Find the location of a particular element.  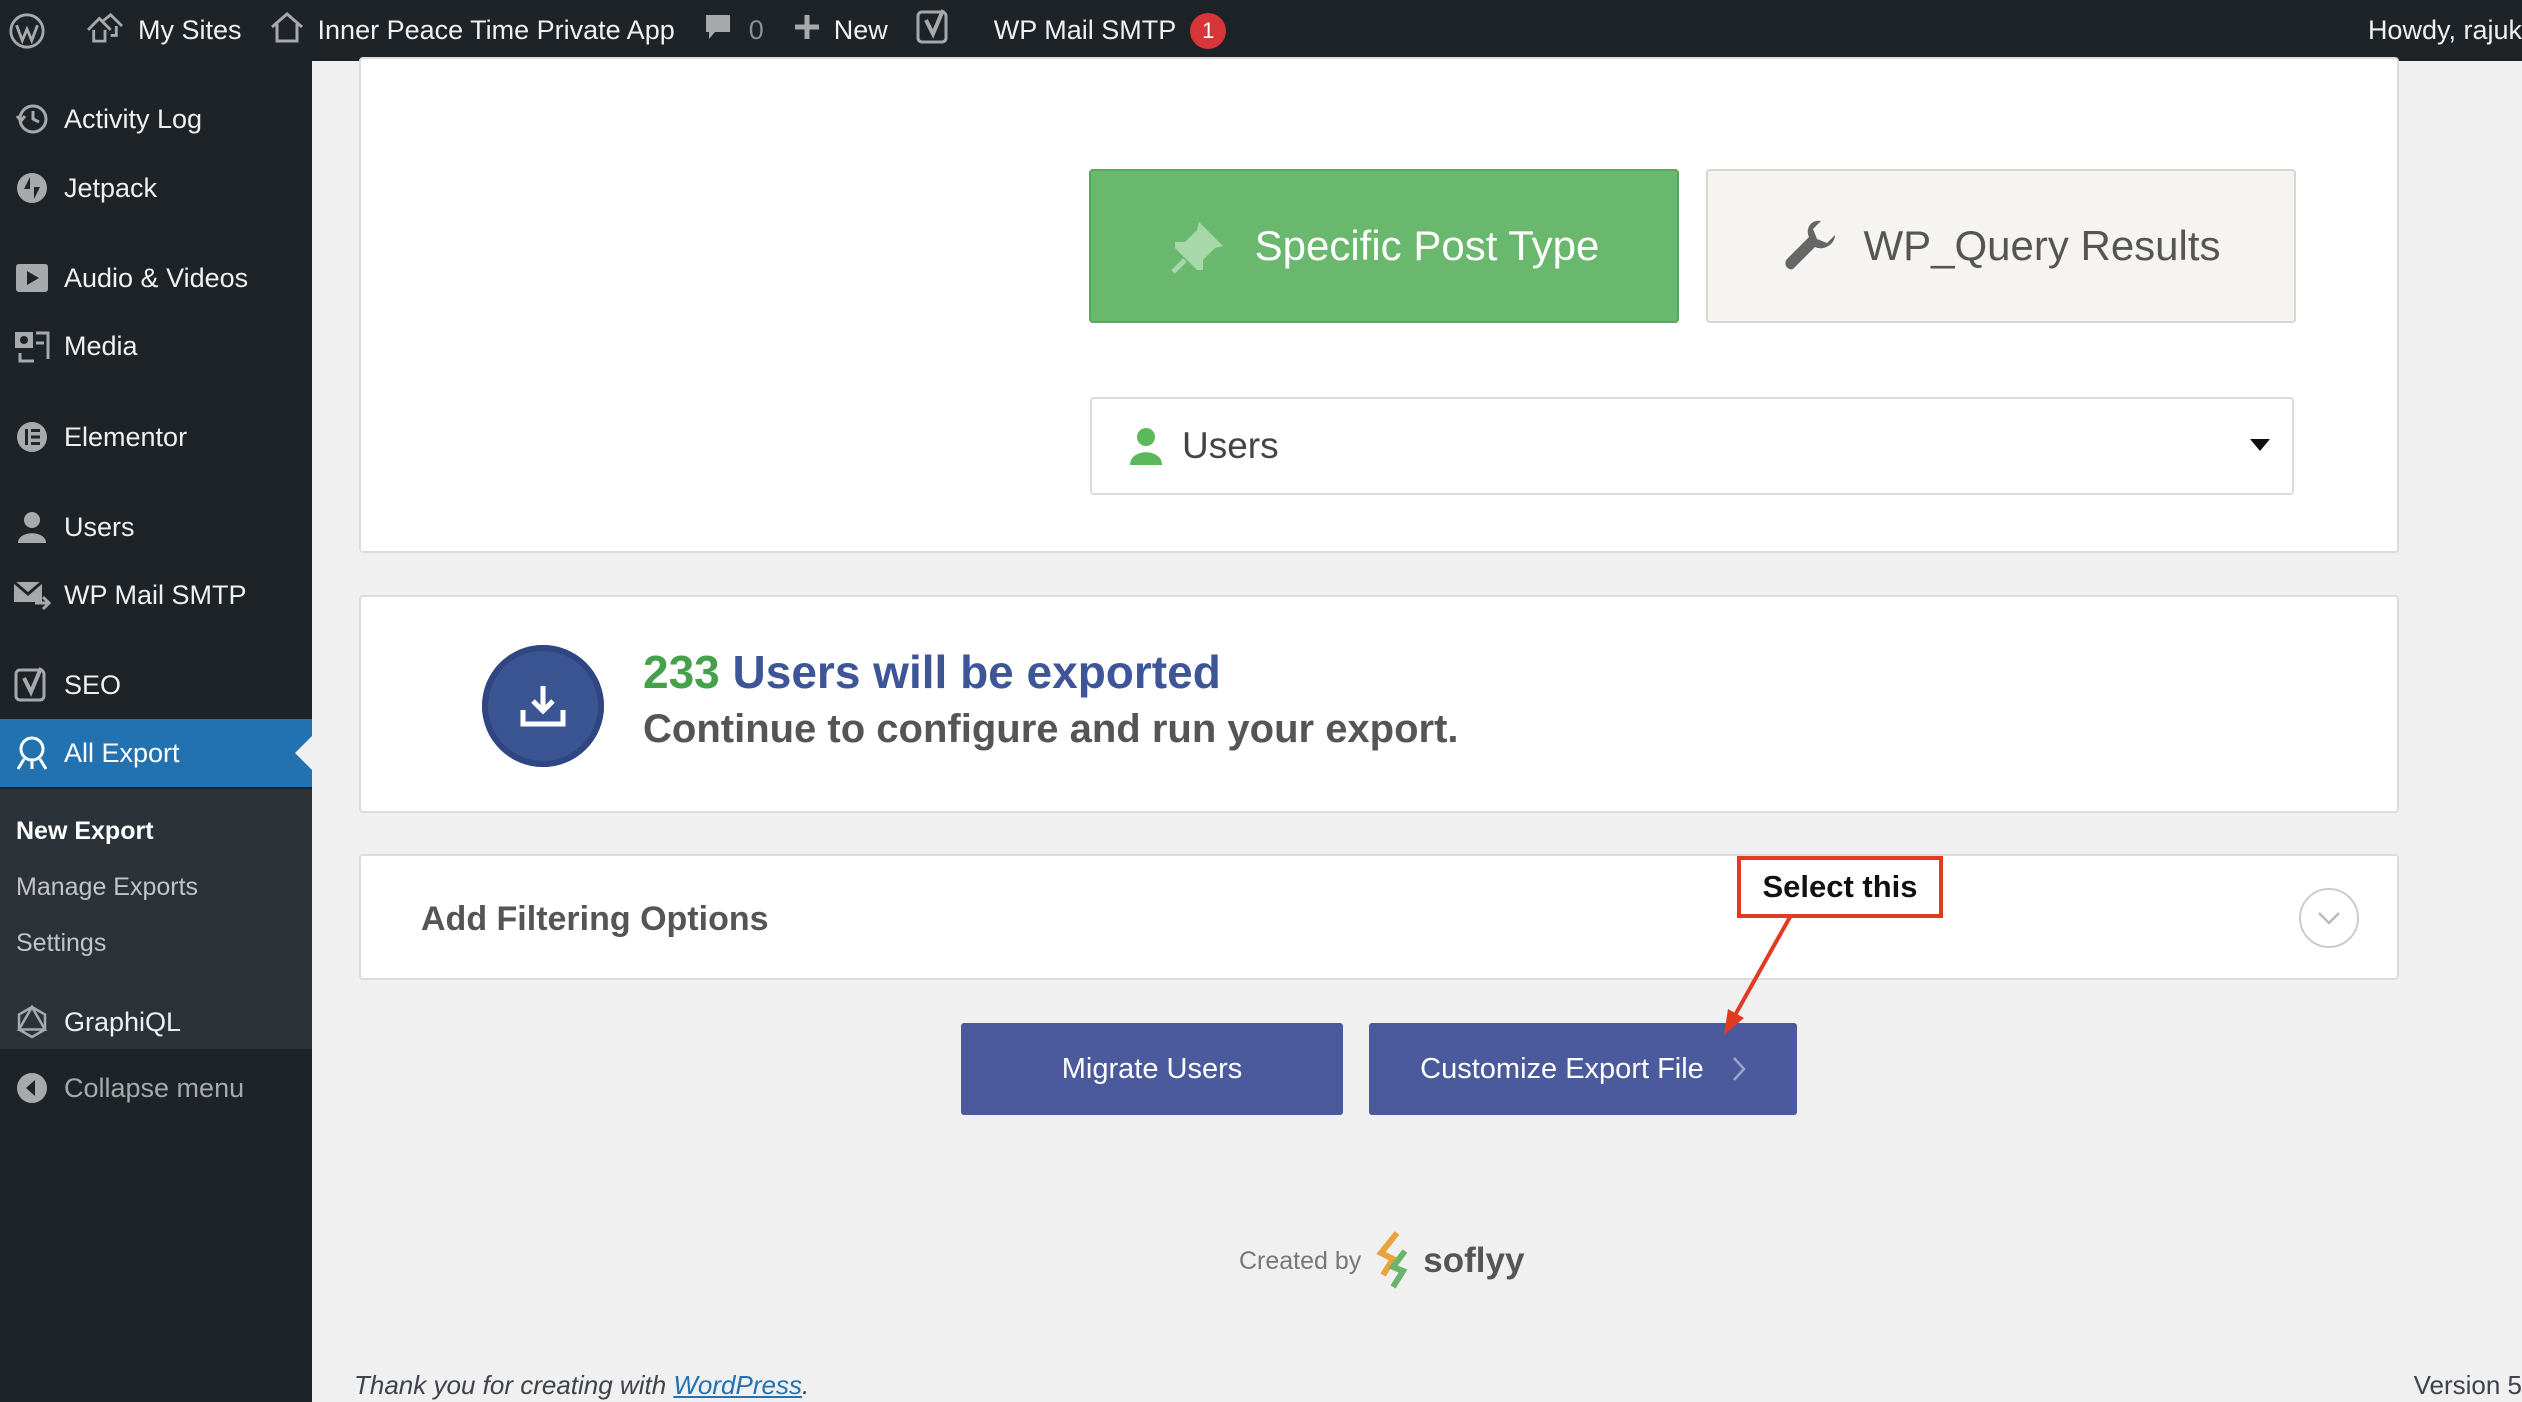

selected-post-type: Users is located at coordinates (1230, 445).